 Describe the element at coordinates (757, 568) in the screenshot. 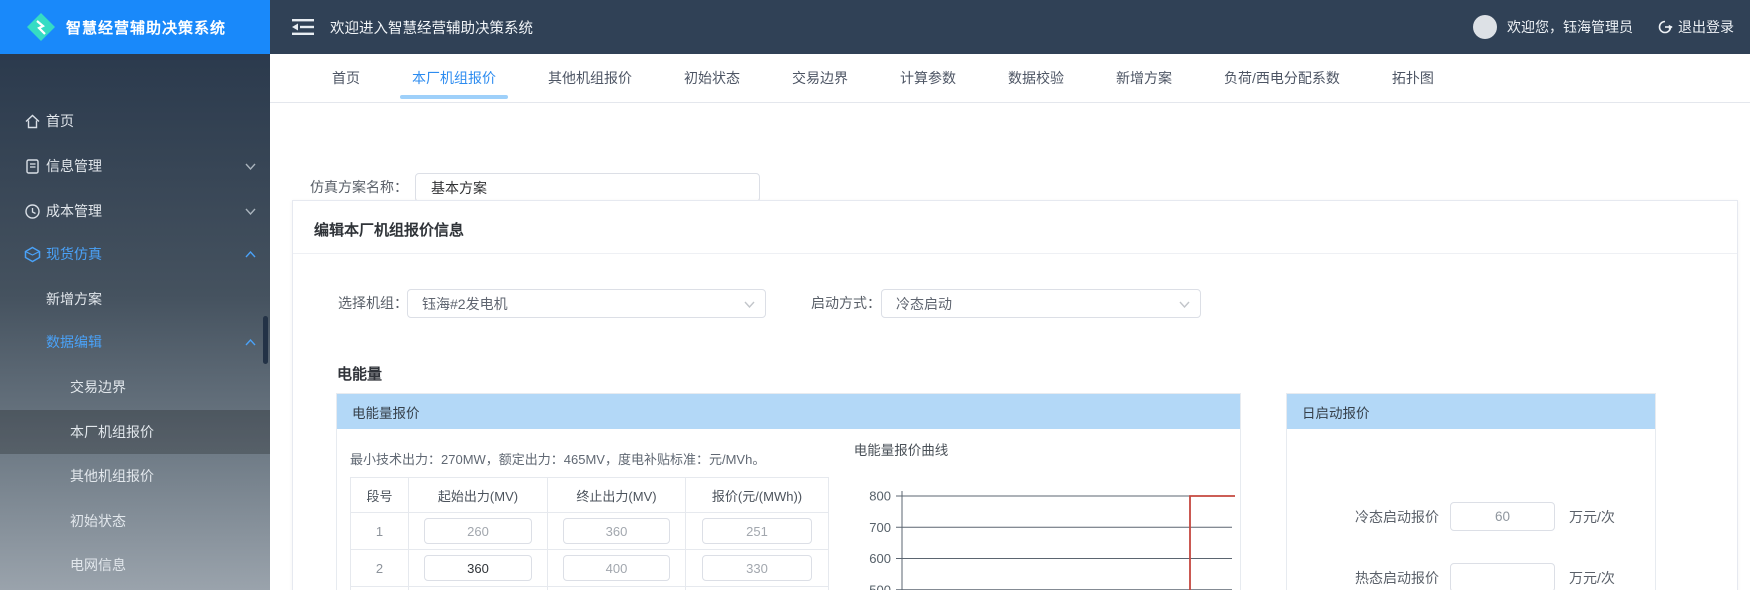

I see `price-input: 330` at that location.